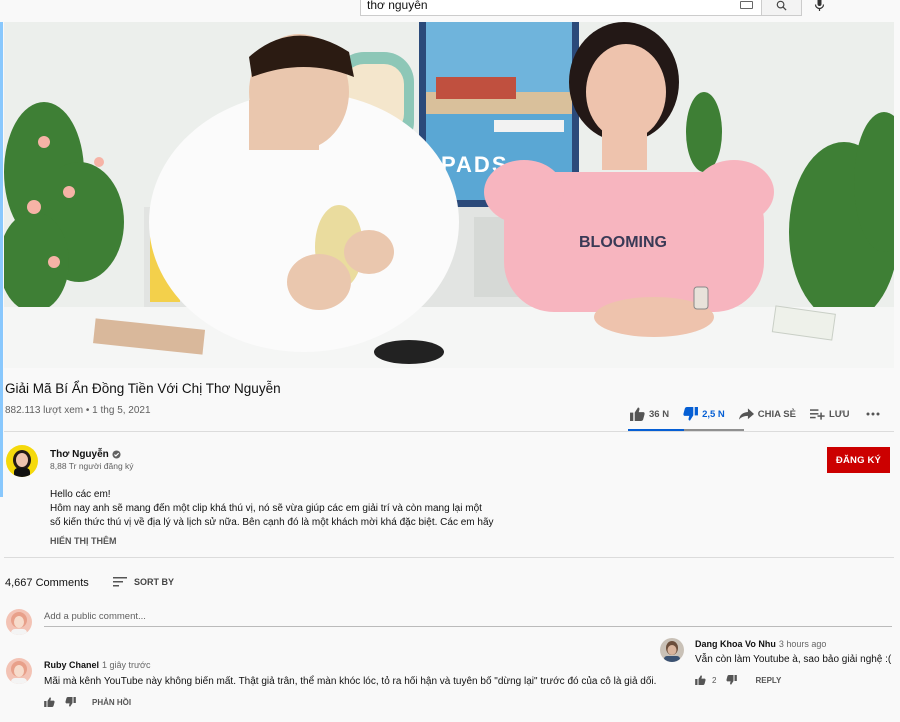 This screenshot has width=900, height=722. I want to click on comment-author: Ruby Chanel 1 giây trước, so click(97, 665).